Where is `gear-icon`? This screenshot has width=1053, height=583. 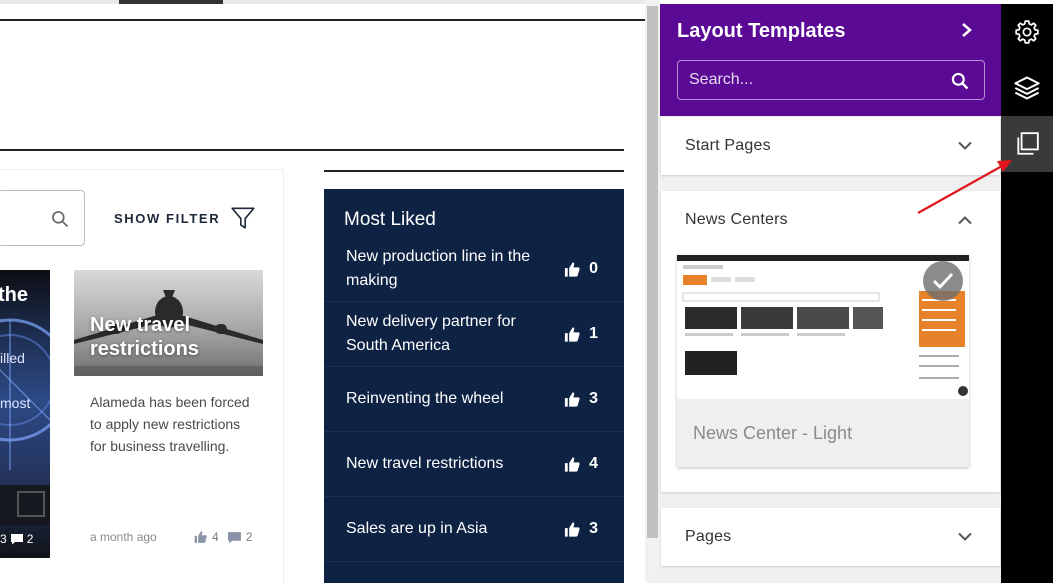
gear-icon is located at coordinates (1027, 32).